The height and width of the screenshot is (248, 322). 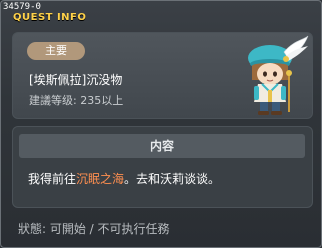 I want to click on quest-description: 我得前往沉眠之海。去和沃莉谈谈。, so click(x=124, y=178).